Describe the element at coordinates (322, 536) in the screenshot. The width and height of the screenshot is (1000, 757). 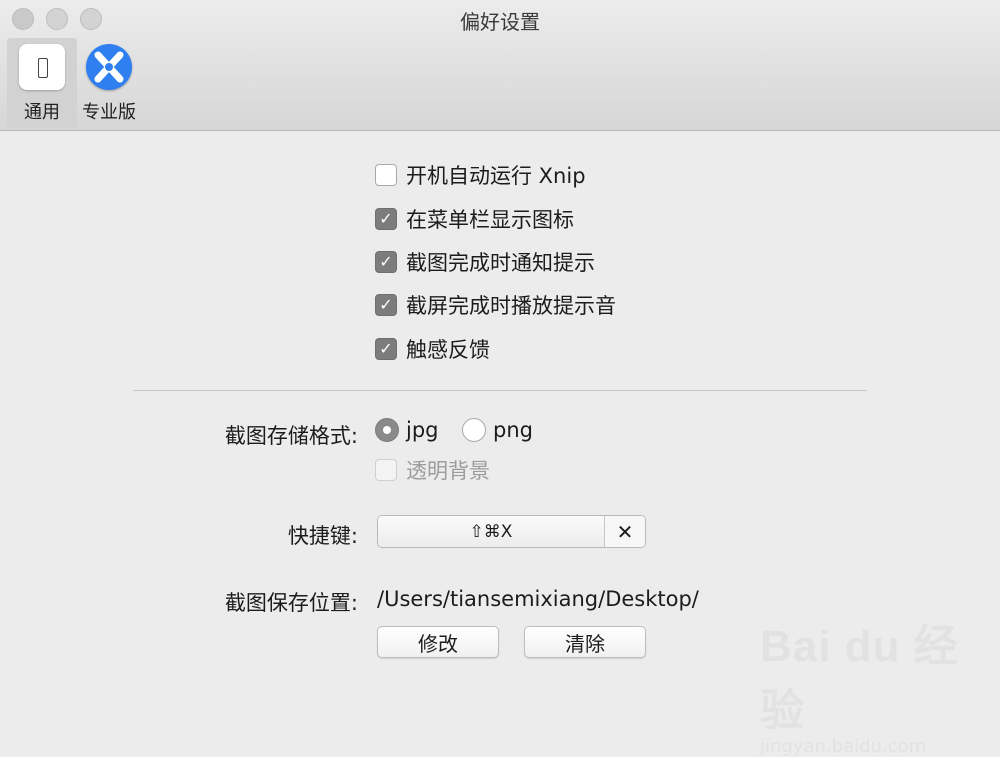
I see `shortcut-label: 快捷键:` at that location.